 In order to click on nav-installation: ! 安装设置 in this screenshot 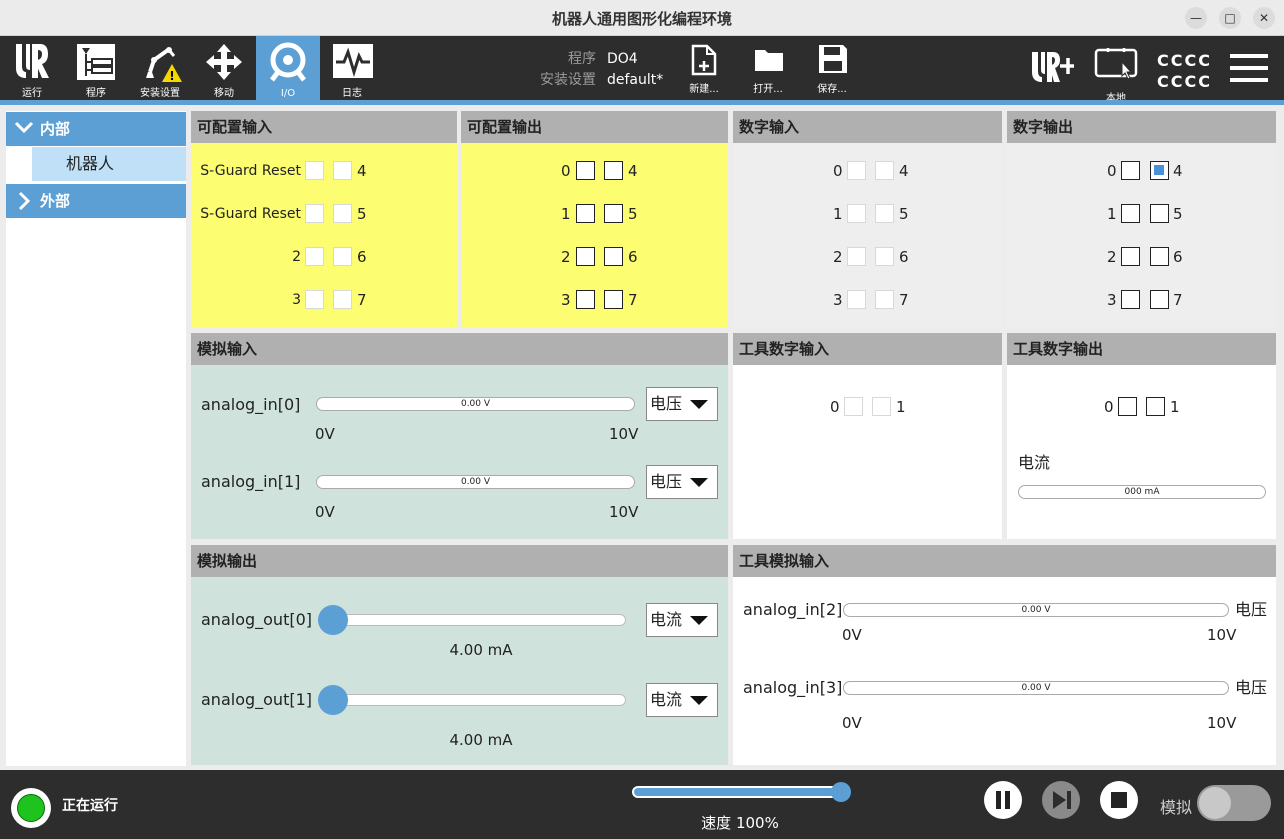, I will do `click(160, 68)`.